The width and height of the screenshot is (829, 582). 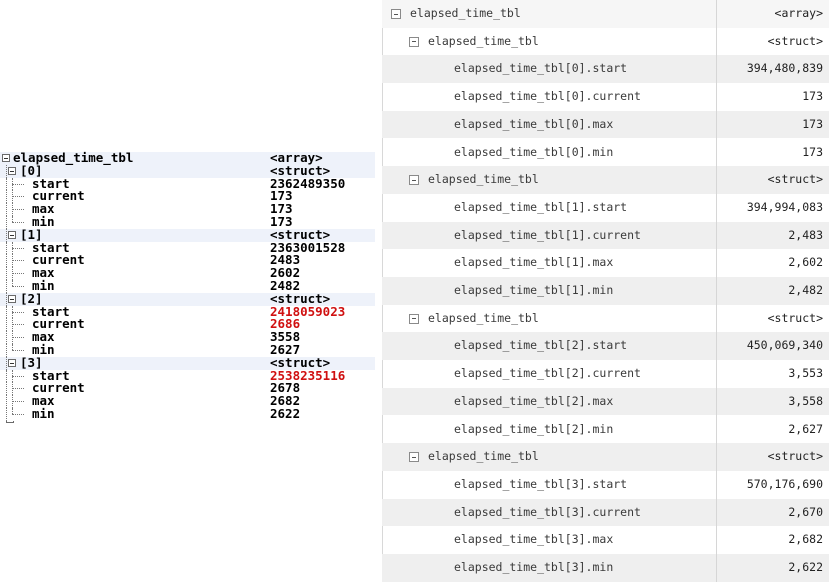 What do you see at coordinates (187, 261) in the screenshot?
I see `left-field-row: current 2483` at bounding box center [187, 261].